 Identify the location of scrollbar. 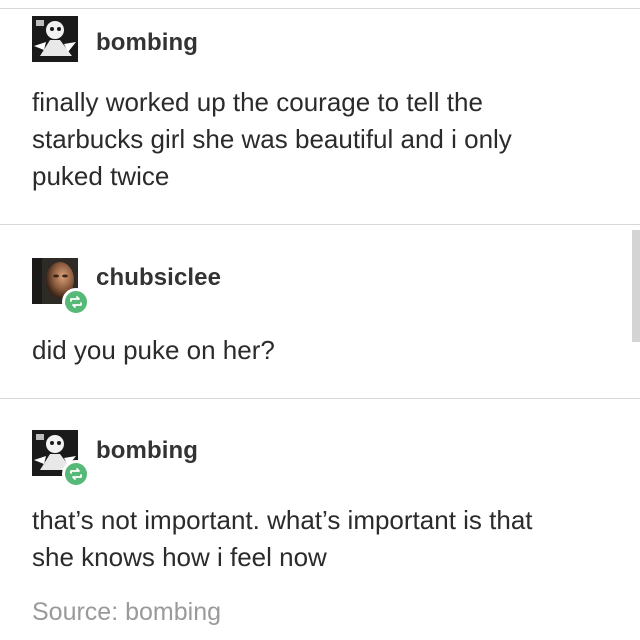
(636, 286).